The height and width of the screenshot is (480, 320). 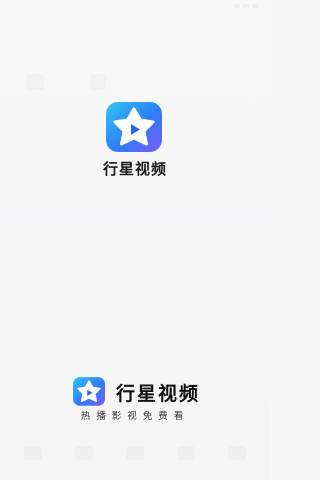 What do you see at coordinates (157, 393) in the screenshot?
I see `bottom-app-name: 行星视频` at bounding box center [157, 393].